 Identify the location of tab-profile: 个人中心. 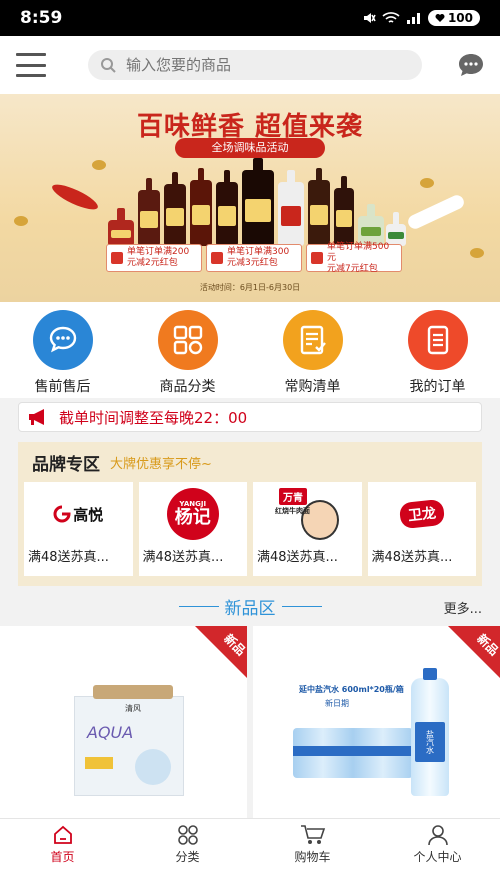
(437, 844).